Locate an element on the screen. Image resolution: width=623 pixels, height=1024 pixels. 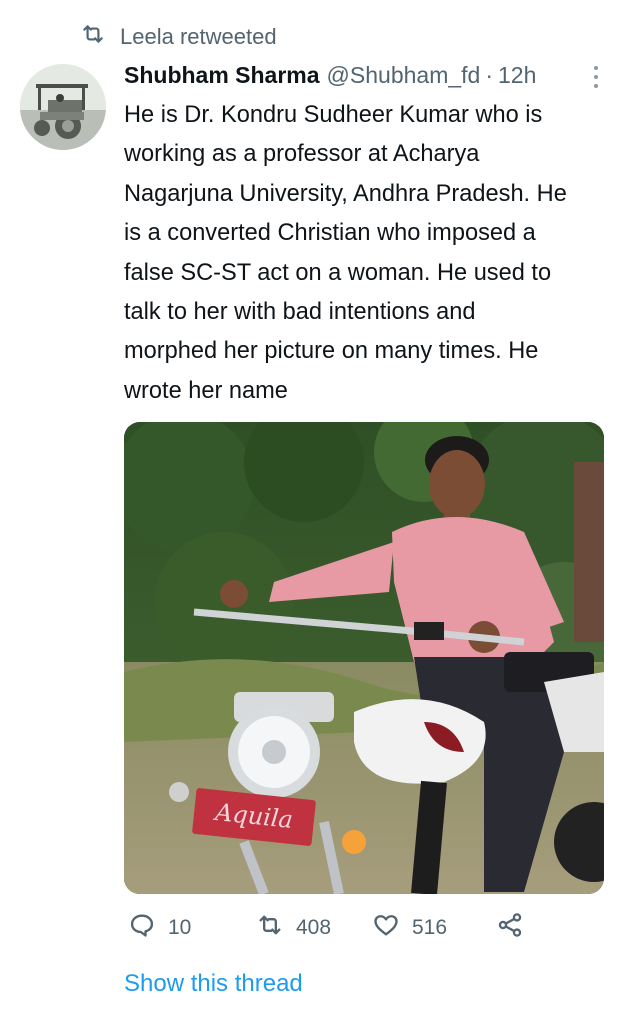
reply-icon is located at coordinates (142, 928).